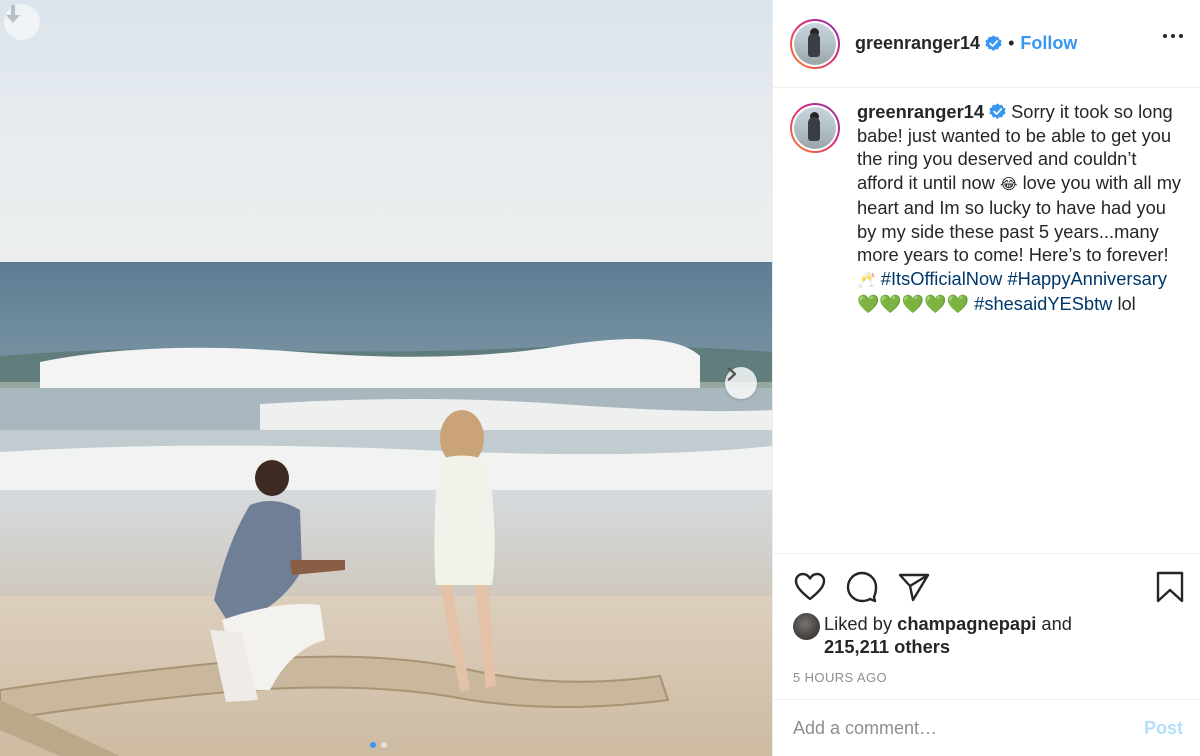 The width and height of the screenshot is (1200, 756). What do you see at coordinates (840, 677) in the screenshot?
I see `post-timestamp: 5 HOURS AGO` at bounding box center [840, 677].